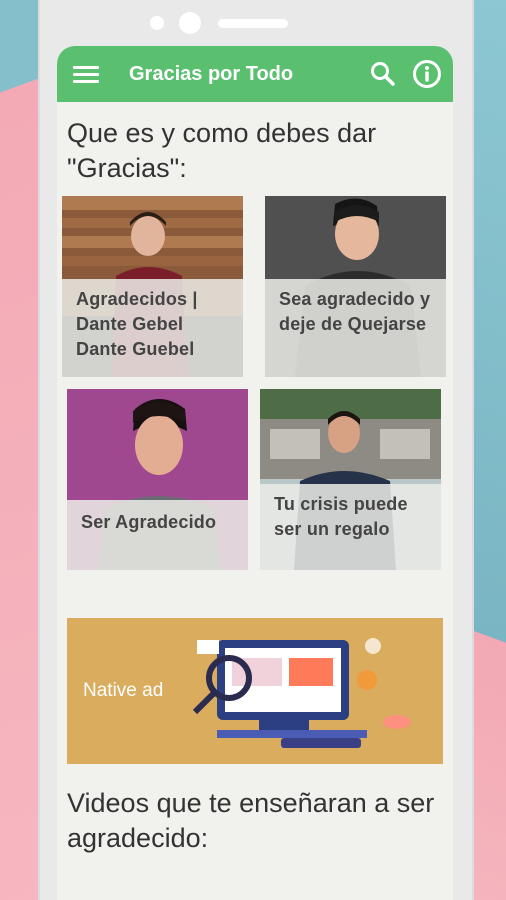  I want to click on info-icon, so click(427, 74).